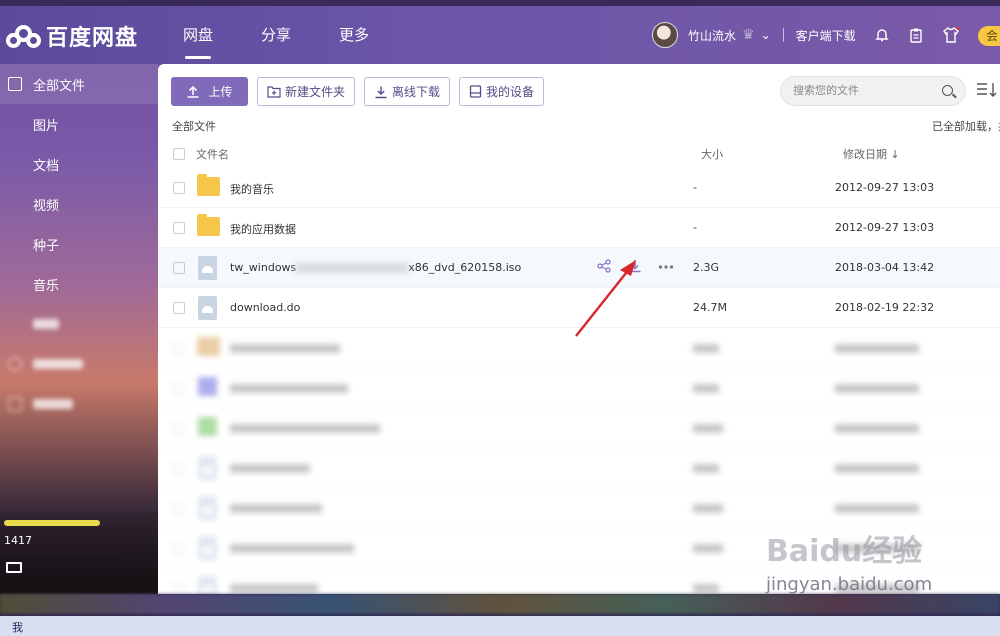  I want to click on sidebar-item-label: 文档, so click(46, 166).